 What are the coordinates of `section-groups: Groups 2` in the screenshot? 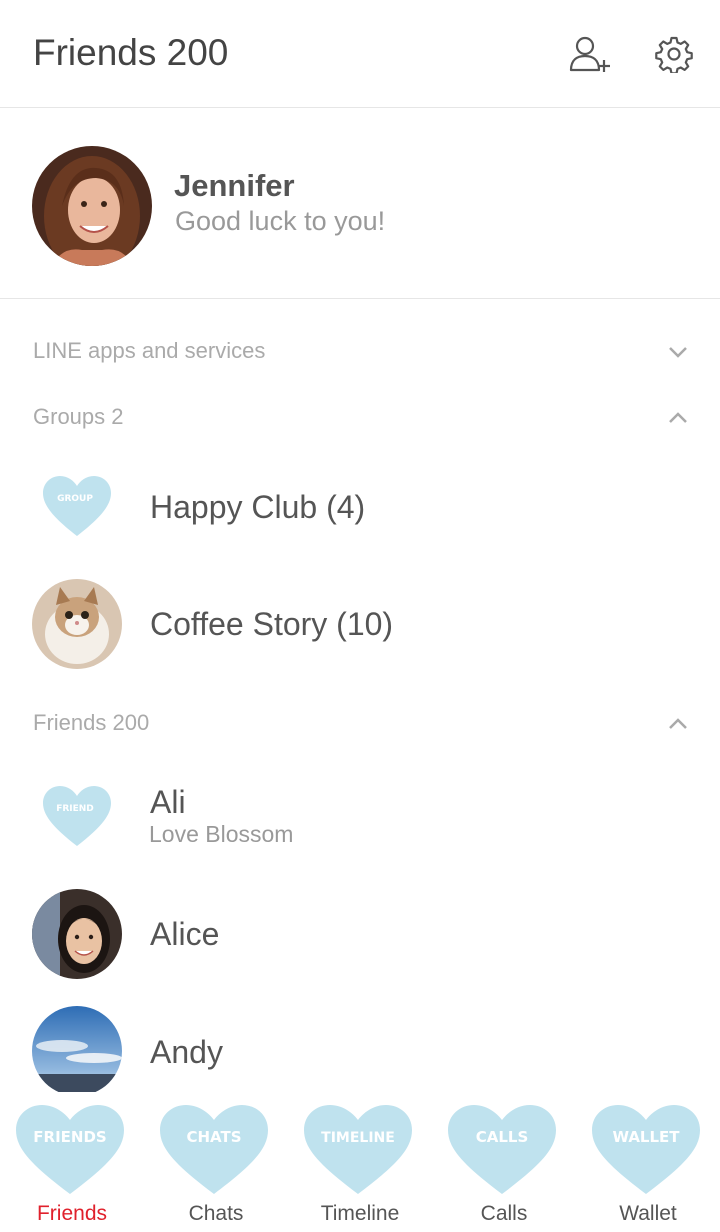 It's located at (78, 417).